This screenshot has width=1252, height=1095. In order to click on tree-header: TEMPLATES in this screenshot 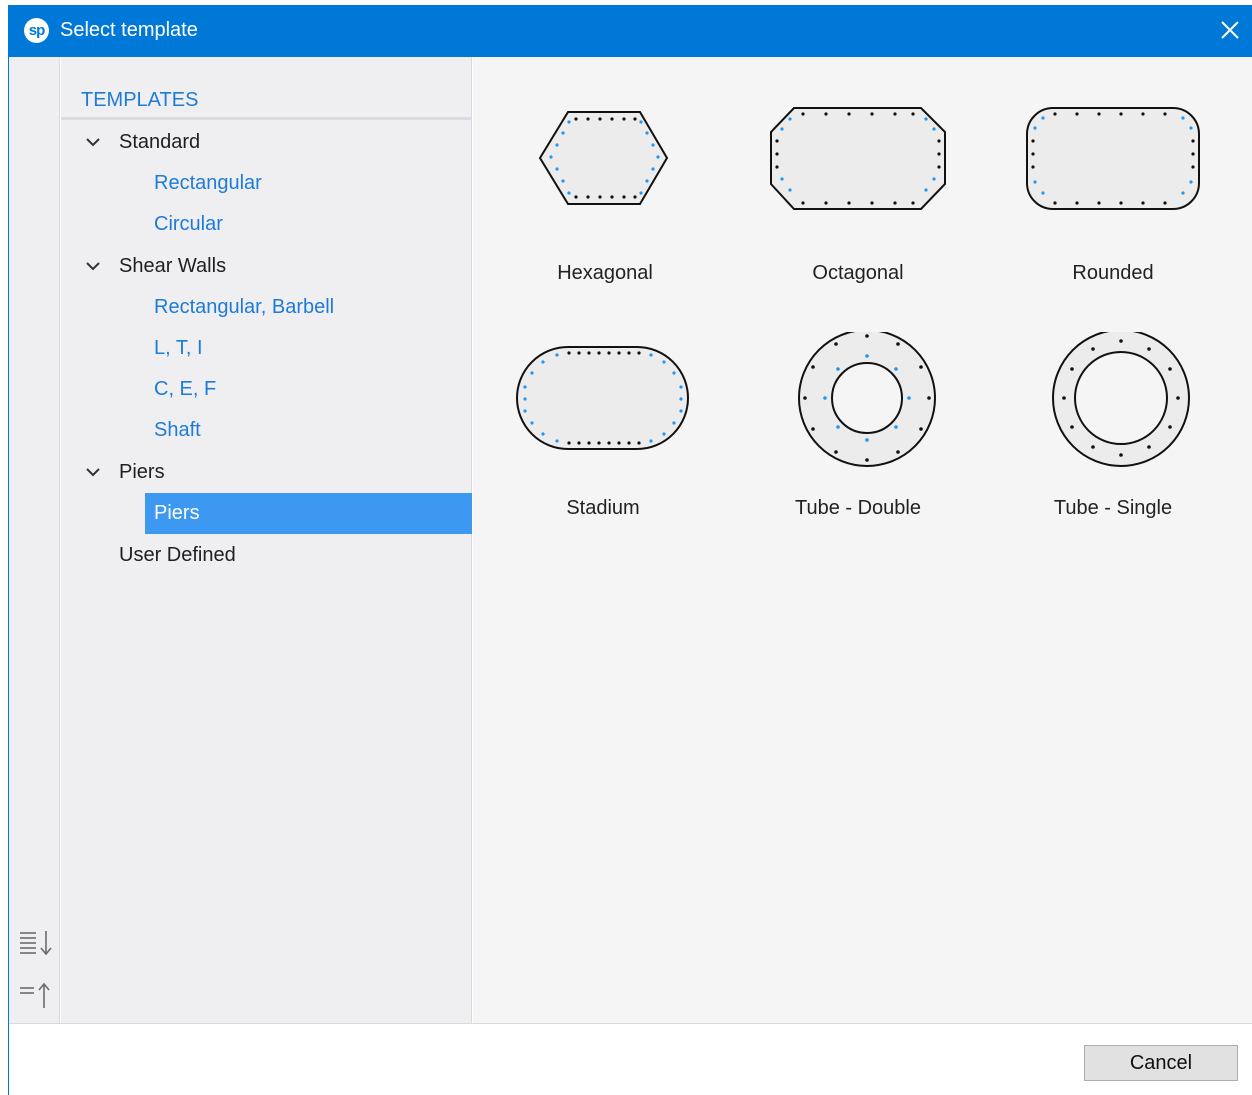, I will do `click(140, 100)`.